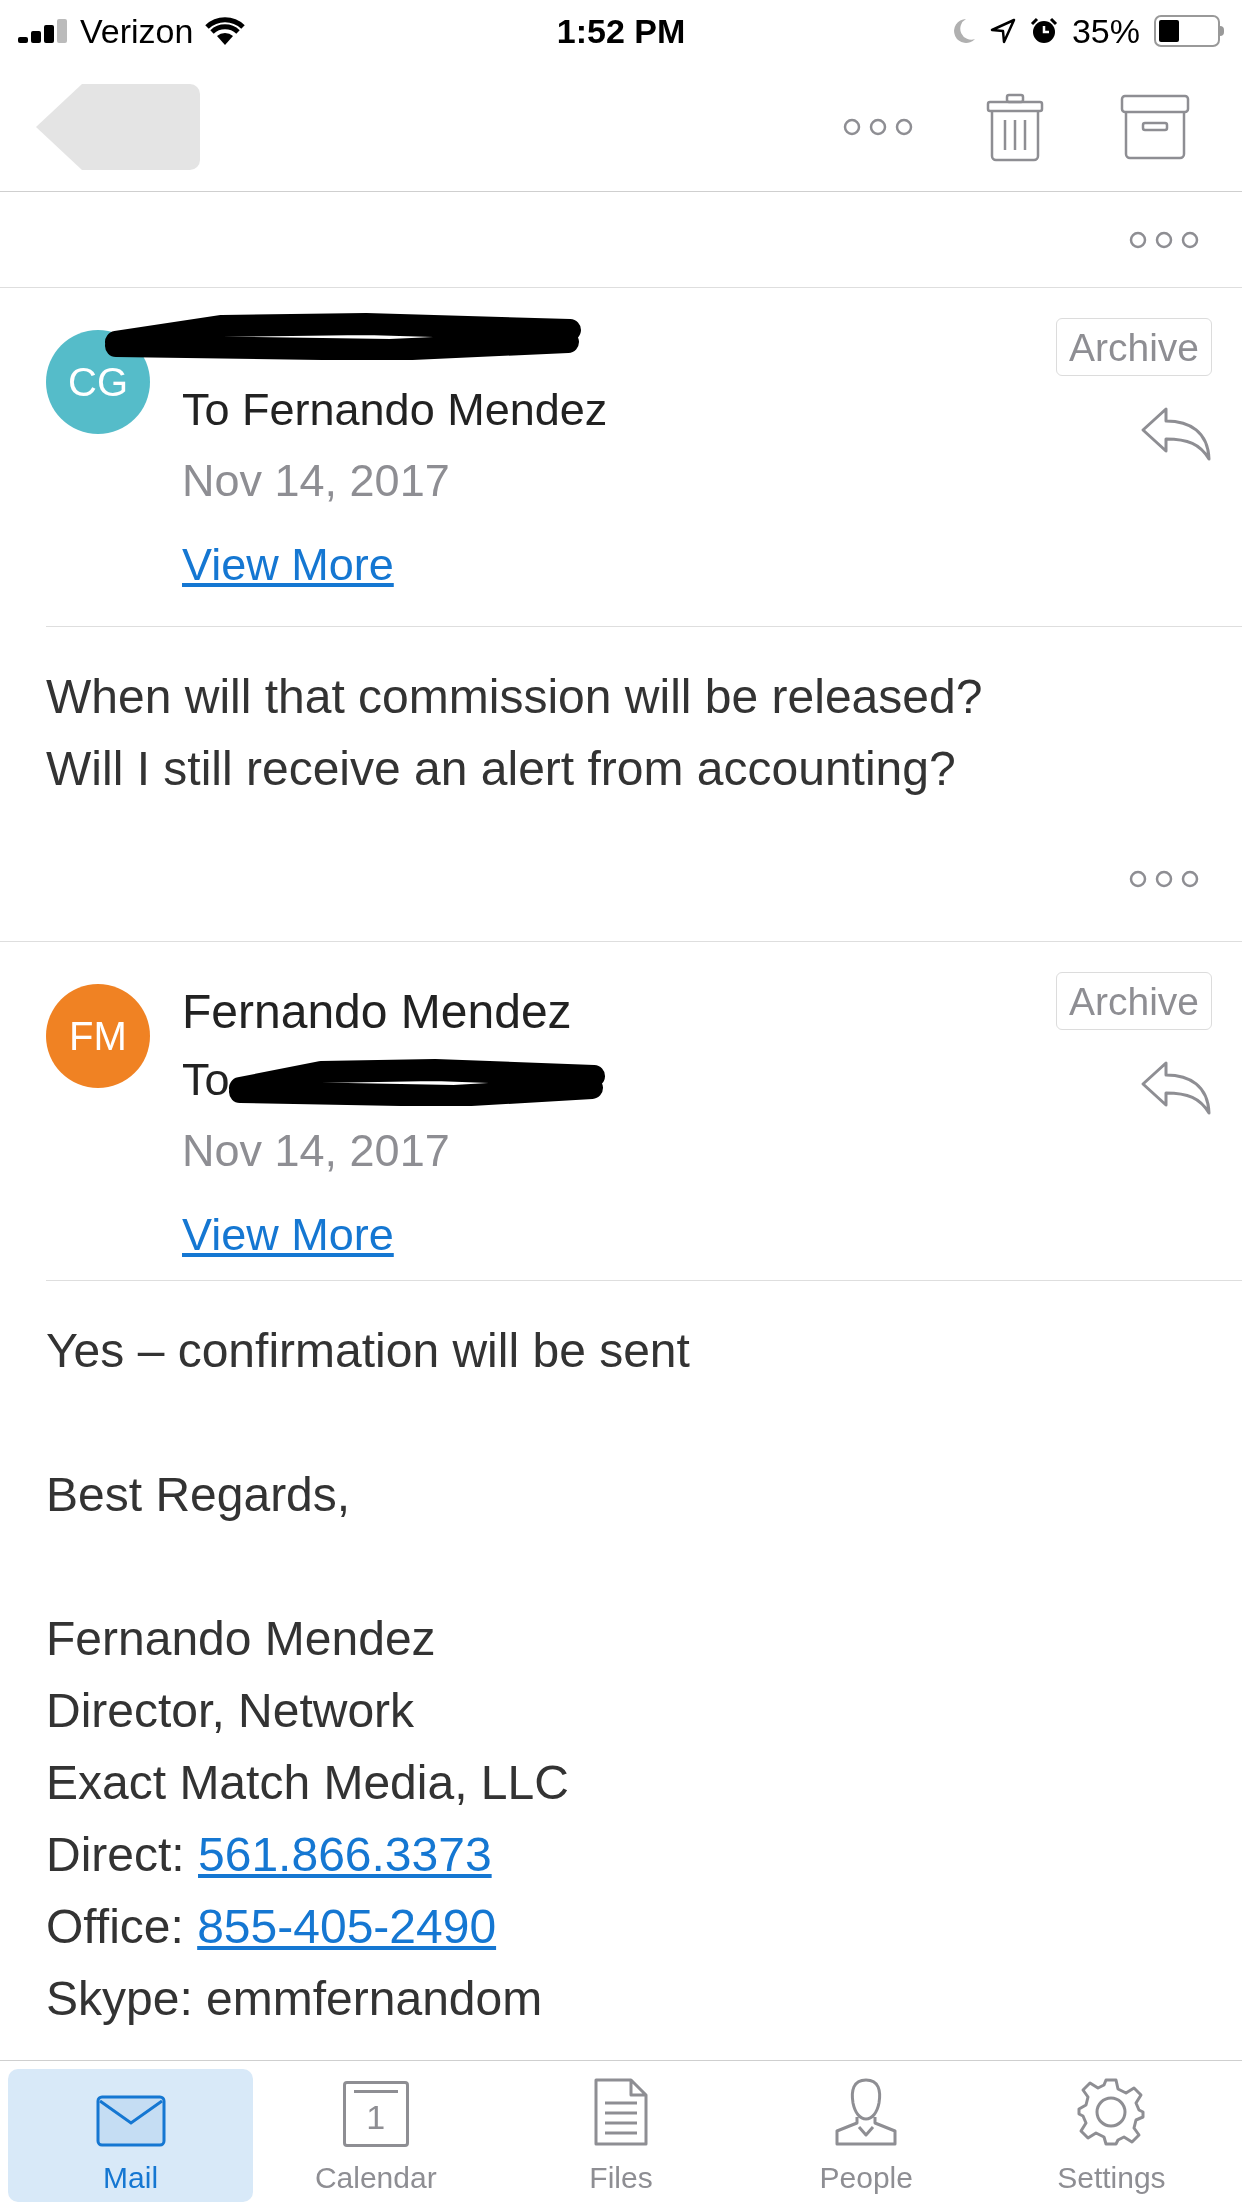 The image size is (1242, 2208). I want to click on tab-bar-item: Files, so click(621, 2135).